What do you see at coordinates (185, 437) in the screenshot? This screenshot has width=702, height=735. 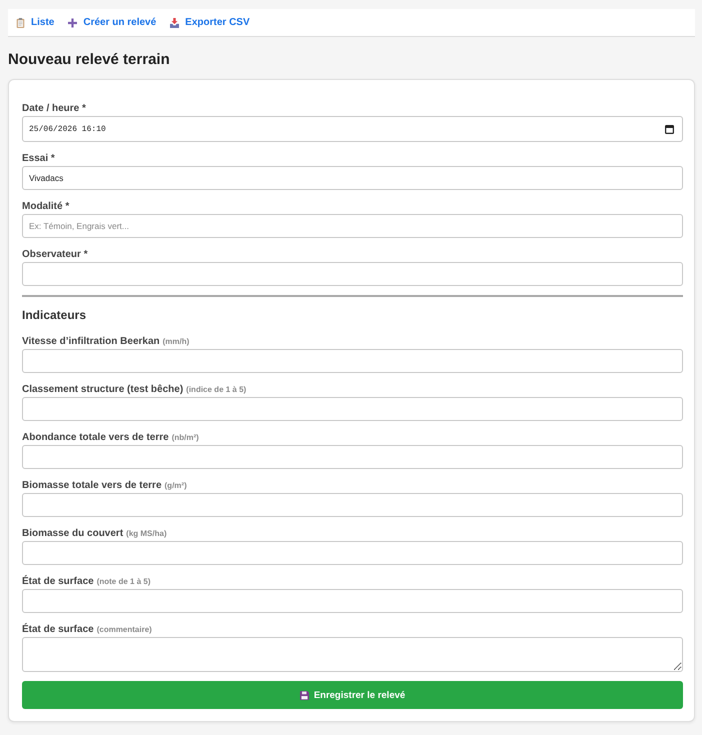 I see `unit-hint: (nb/m²)` at bounding box center [185, 437].